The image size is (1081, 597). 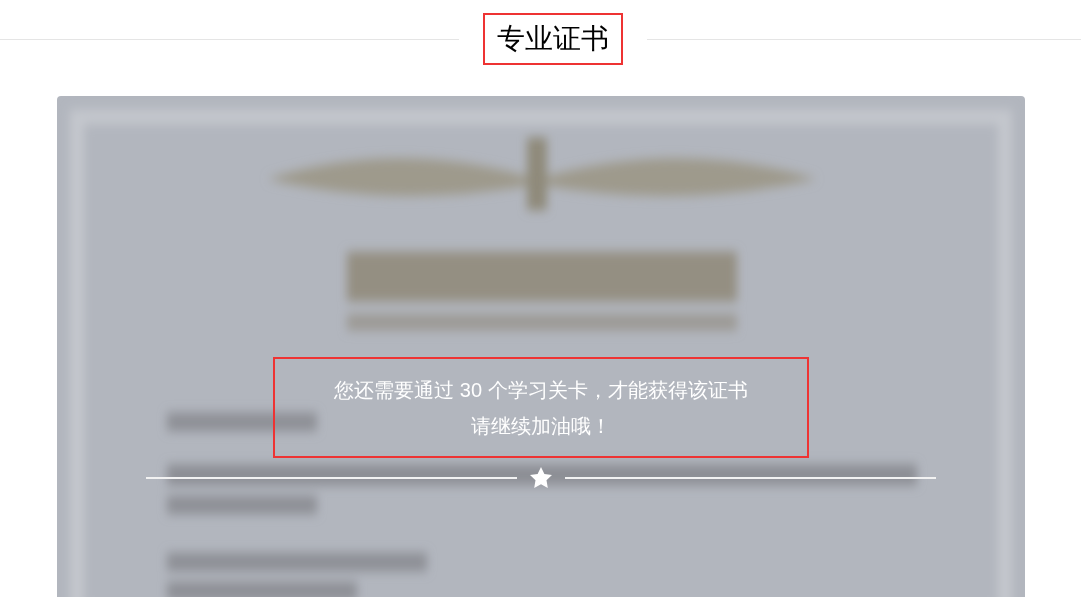 I want to click on message-line: 请继续加油哦！, so click(x=541, y=426).